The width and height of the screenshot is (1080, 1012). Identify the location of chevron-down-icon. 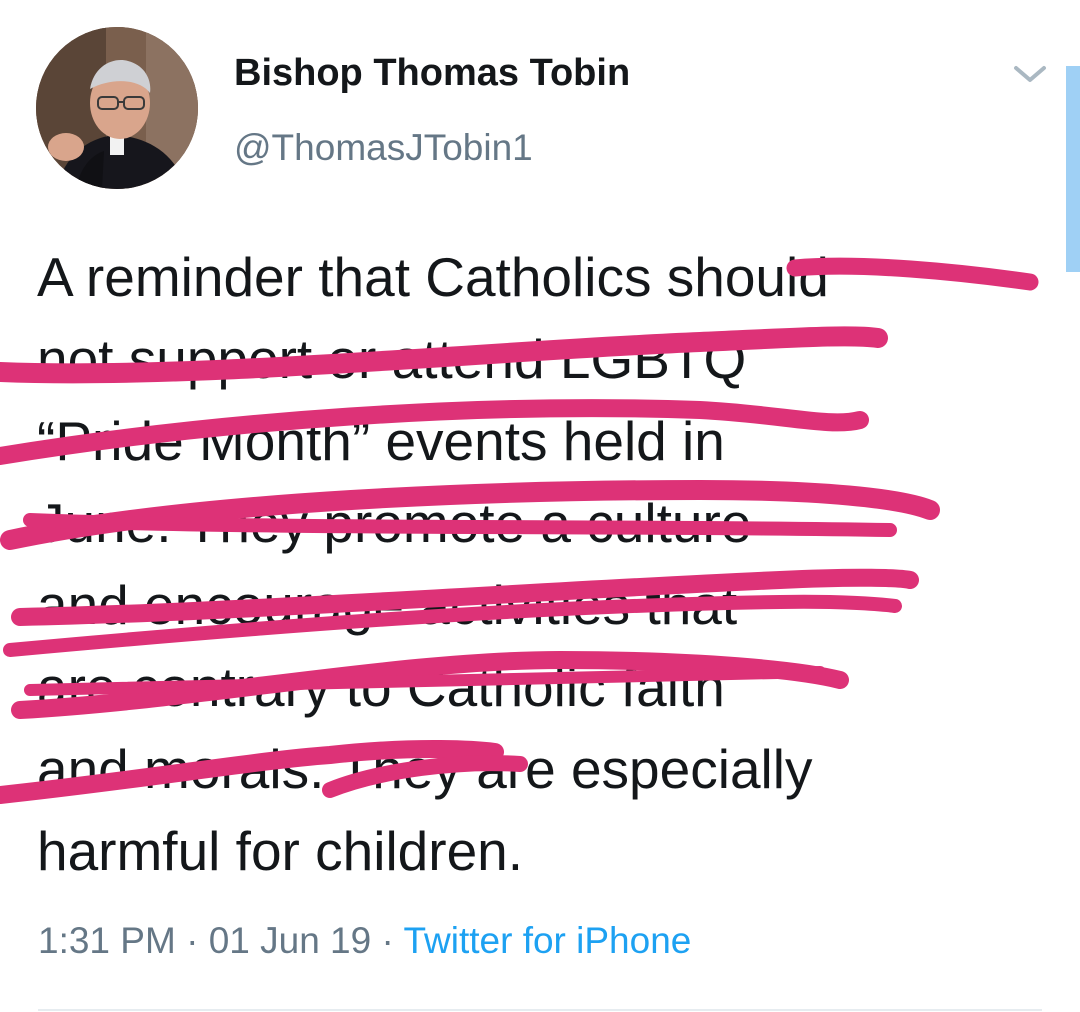
(1030, 73).